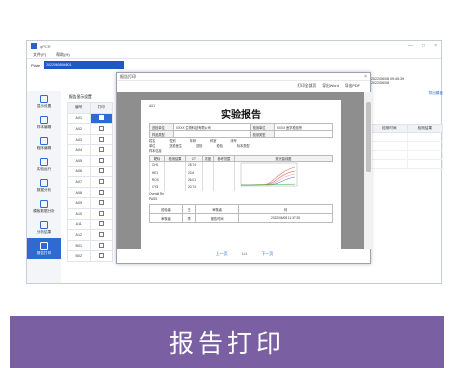 The height and width of the screenshot is (368, 454). What do you see at coordinates (79, 224) in the screenshot?
I see `well-id: A11` at bounding box center [79, 224].